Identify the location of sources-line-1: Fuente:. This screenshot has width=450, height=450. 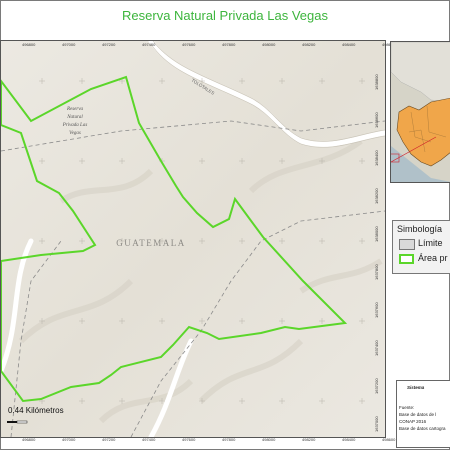
(407, 407).